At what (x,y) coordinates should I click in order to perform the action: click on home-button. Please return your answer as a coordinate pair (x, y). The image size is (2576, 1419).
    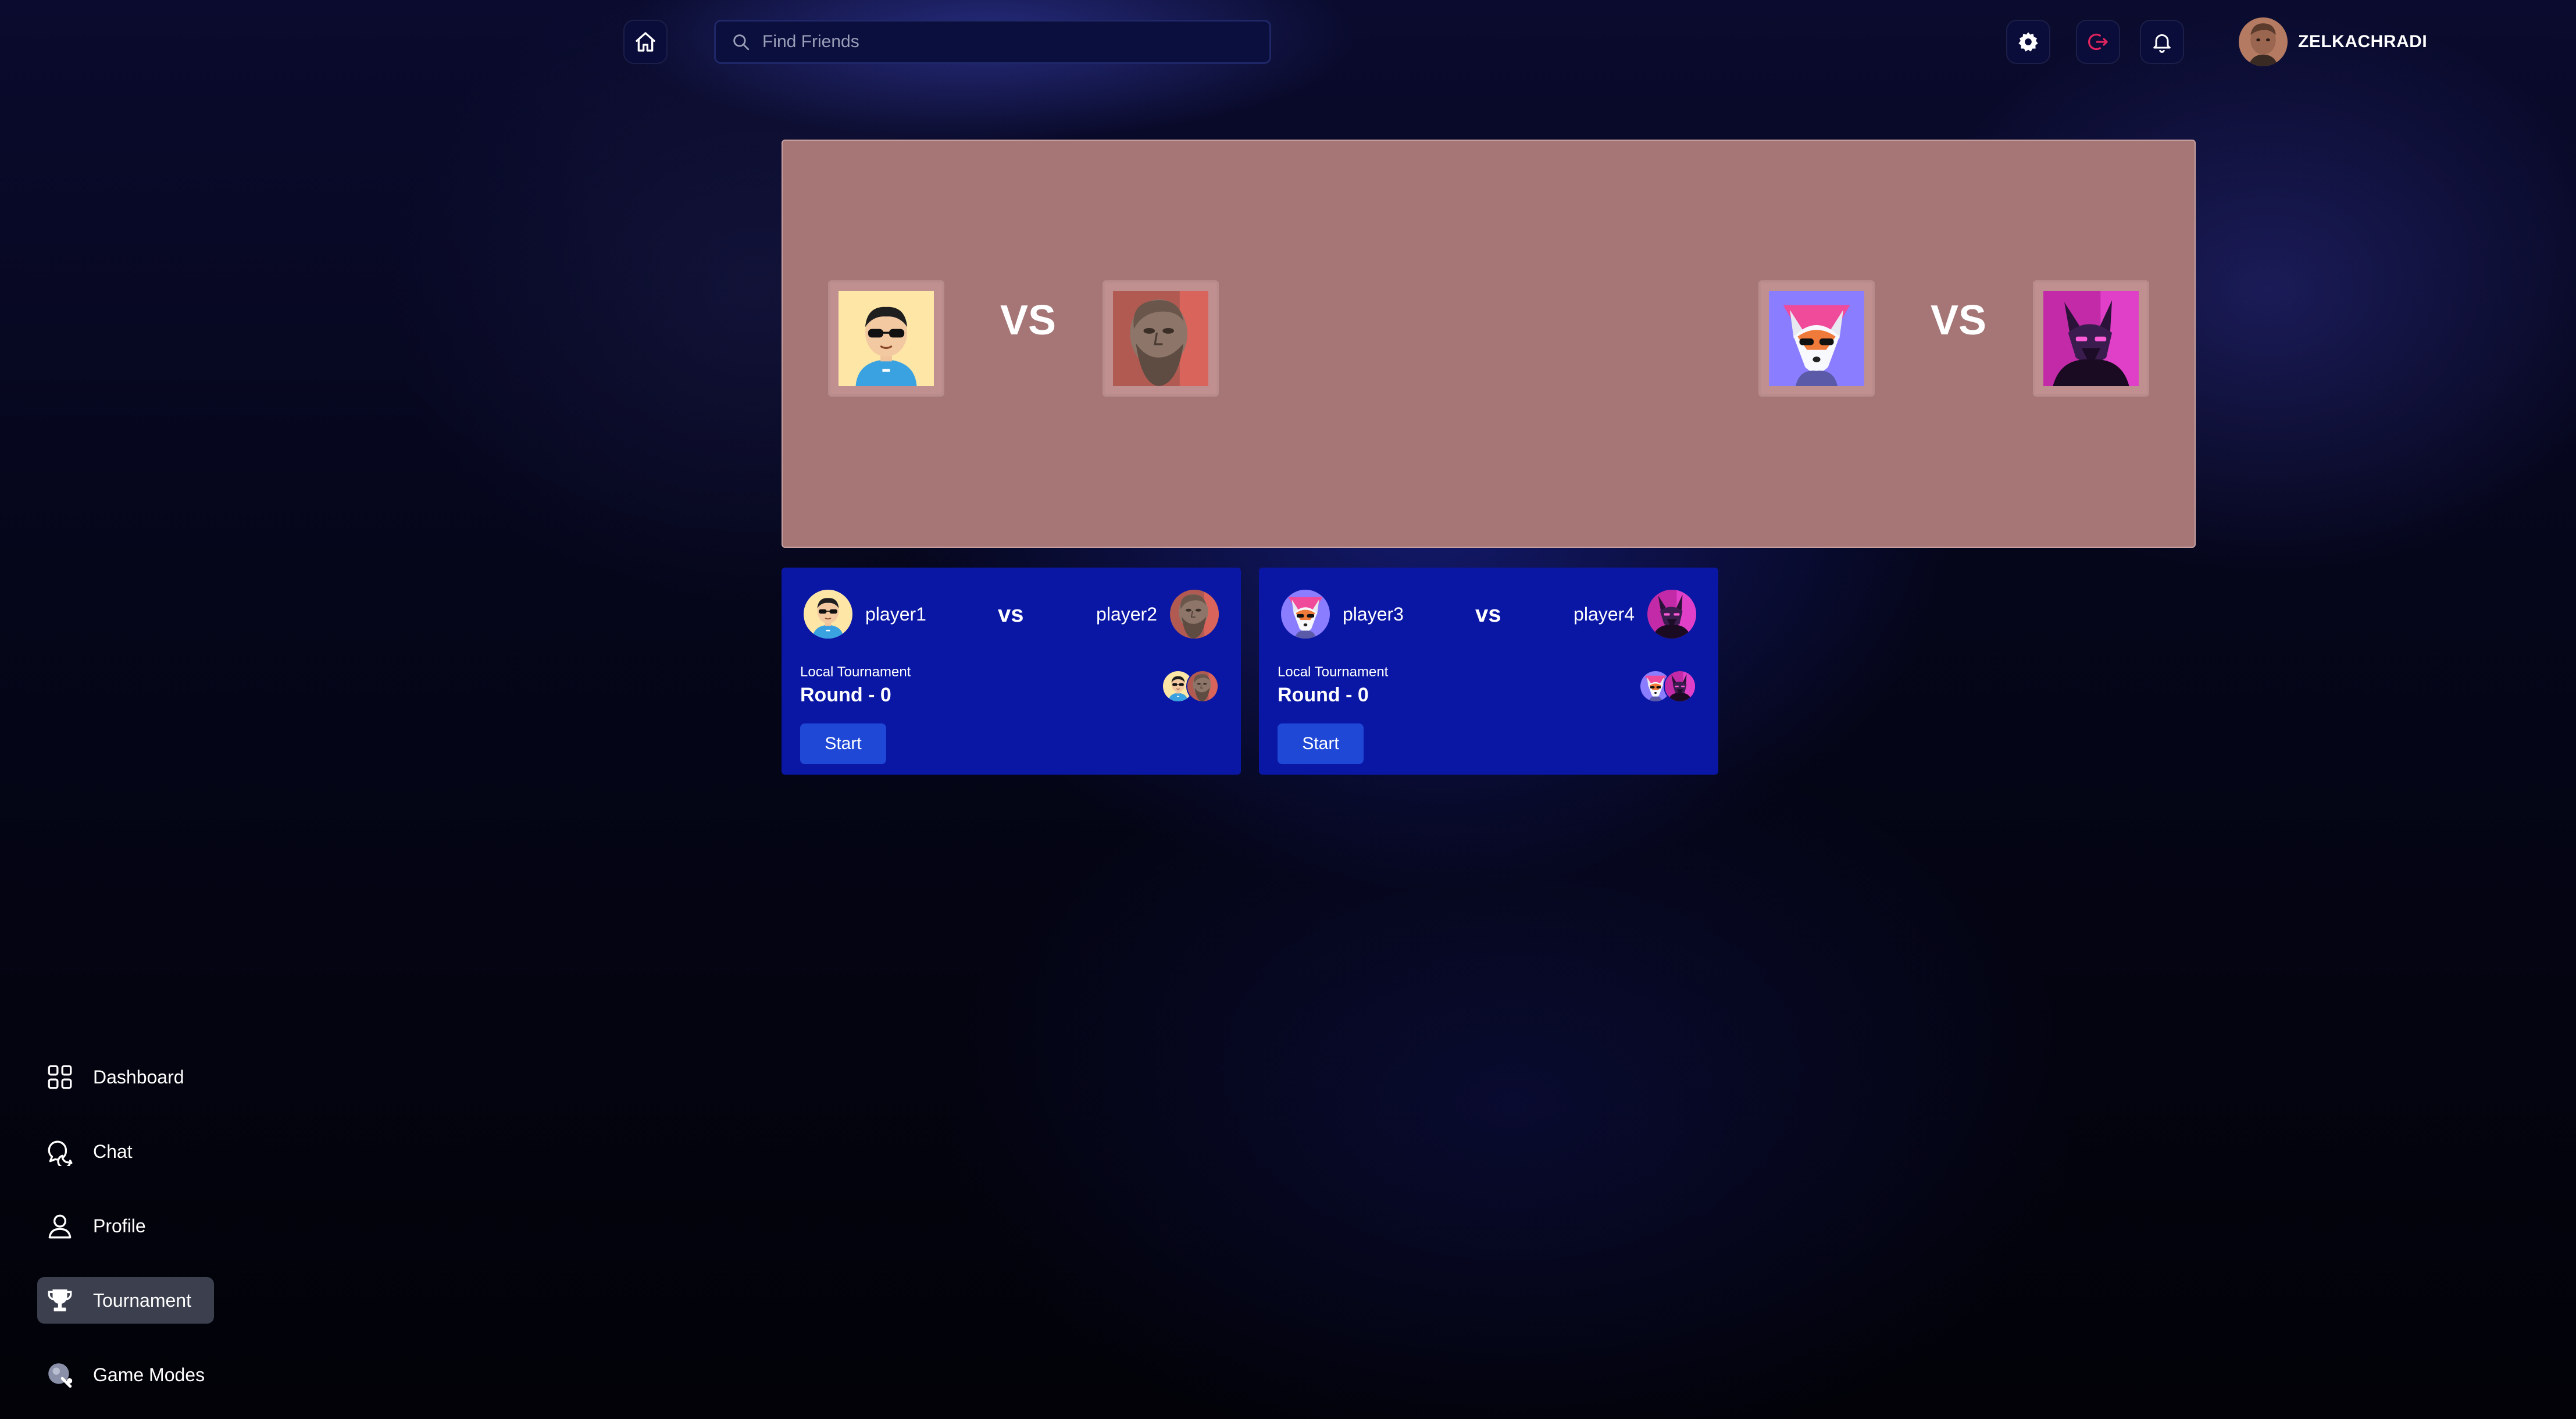
    Looking at the image, I should click on (646, 42).